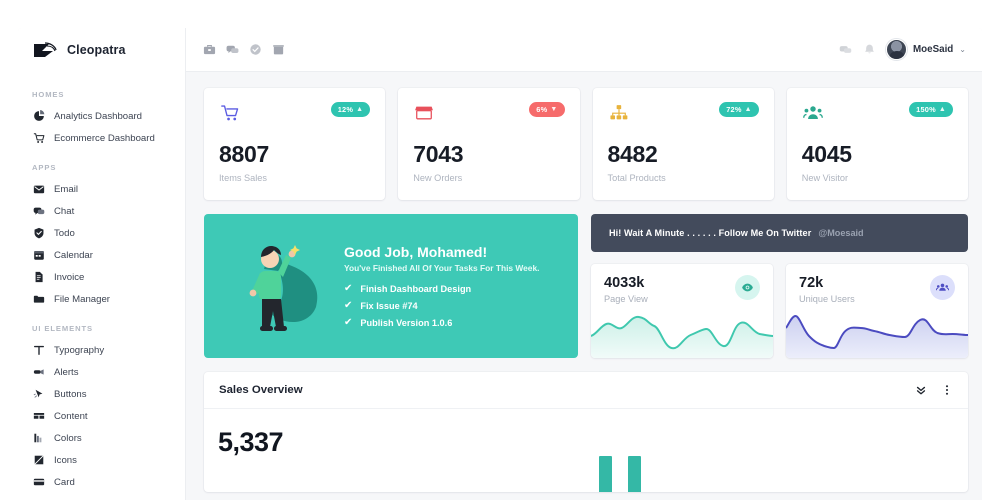 The height and width of the screenshot is (500, 1000). What do you see at coordinates (424, 113) in the screenshot?
I see `store-icon` at bounding box center [424, 113].